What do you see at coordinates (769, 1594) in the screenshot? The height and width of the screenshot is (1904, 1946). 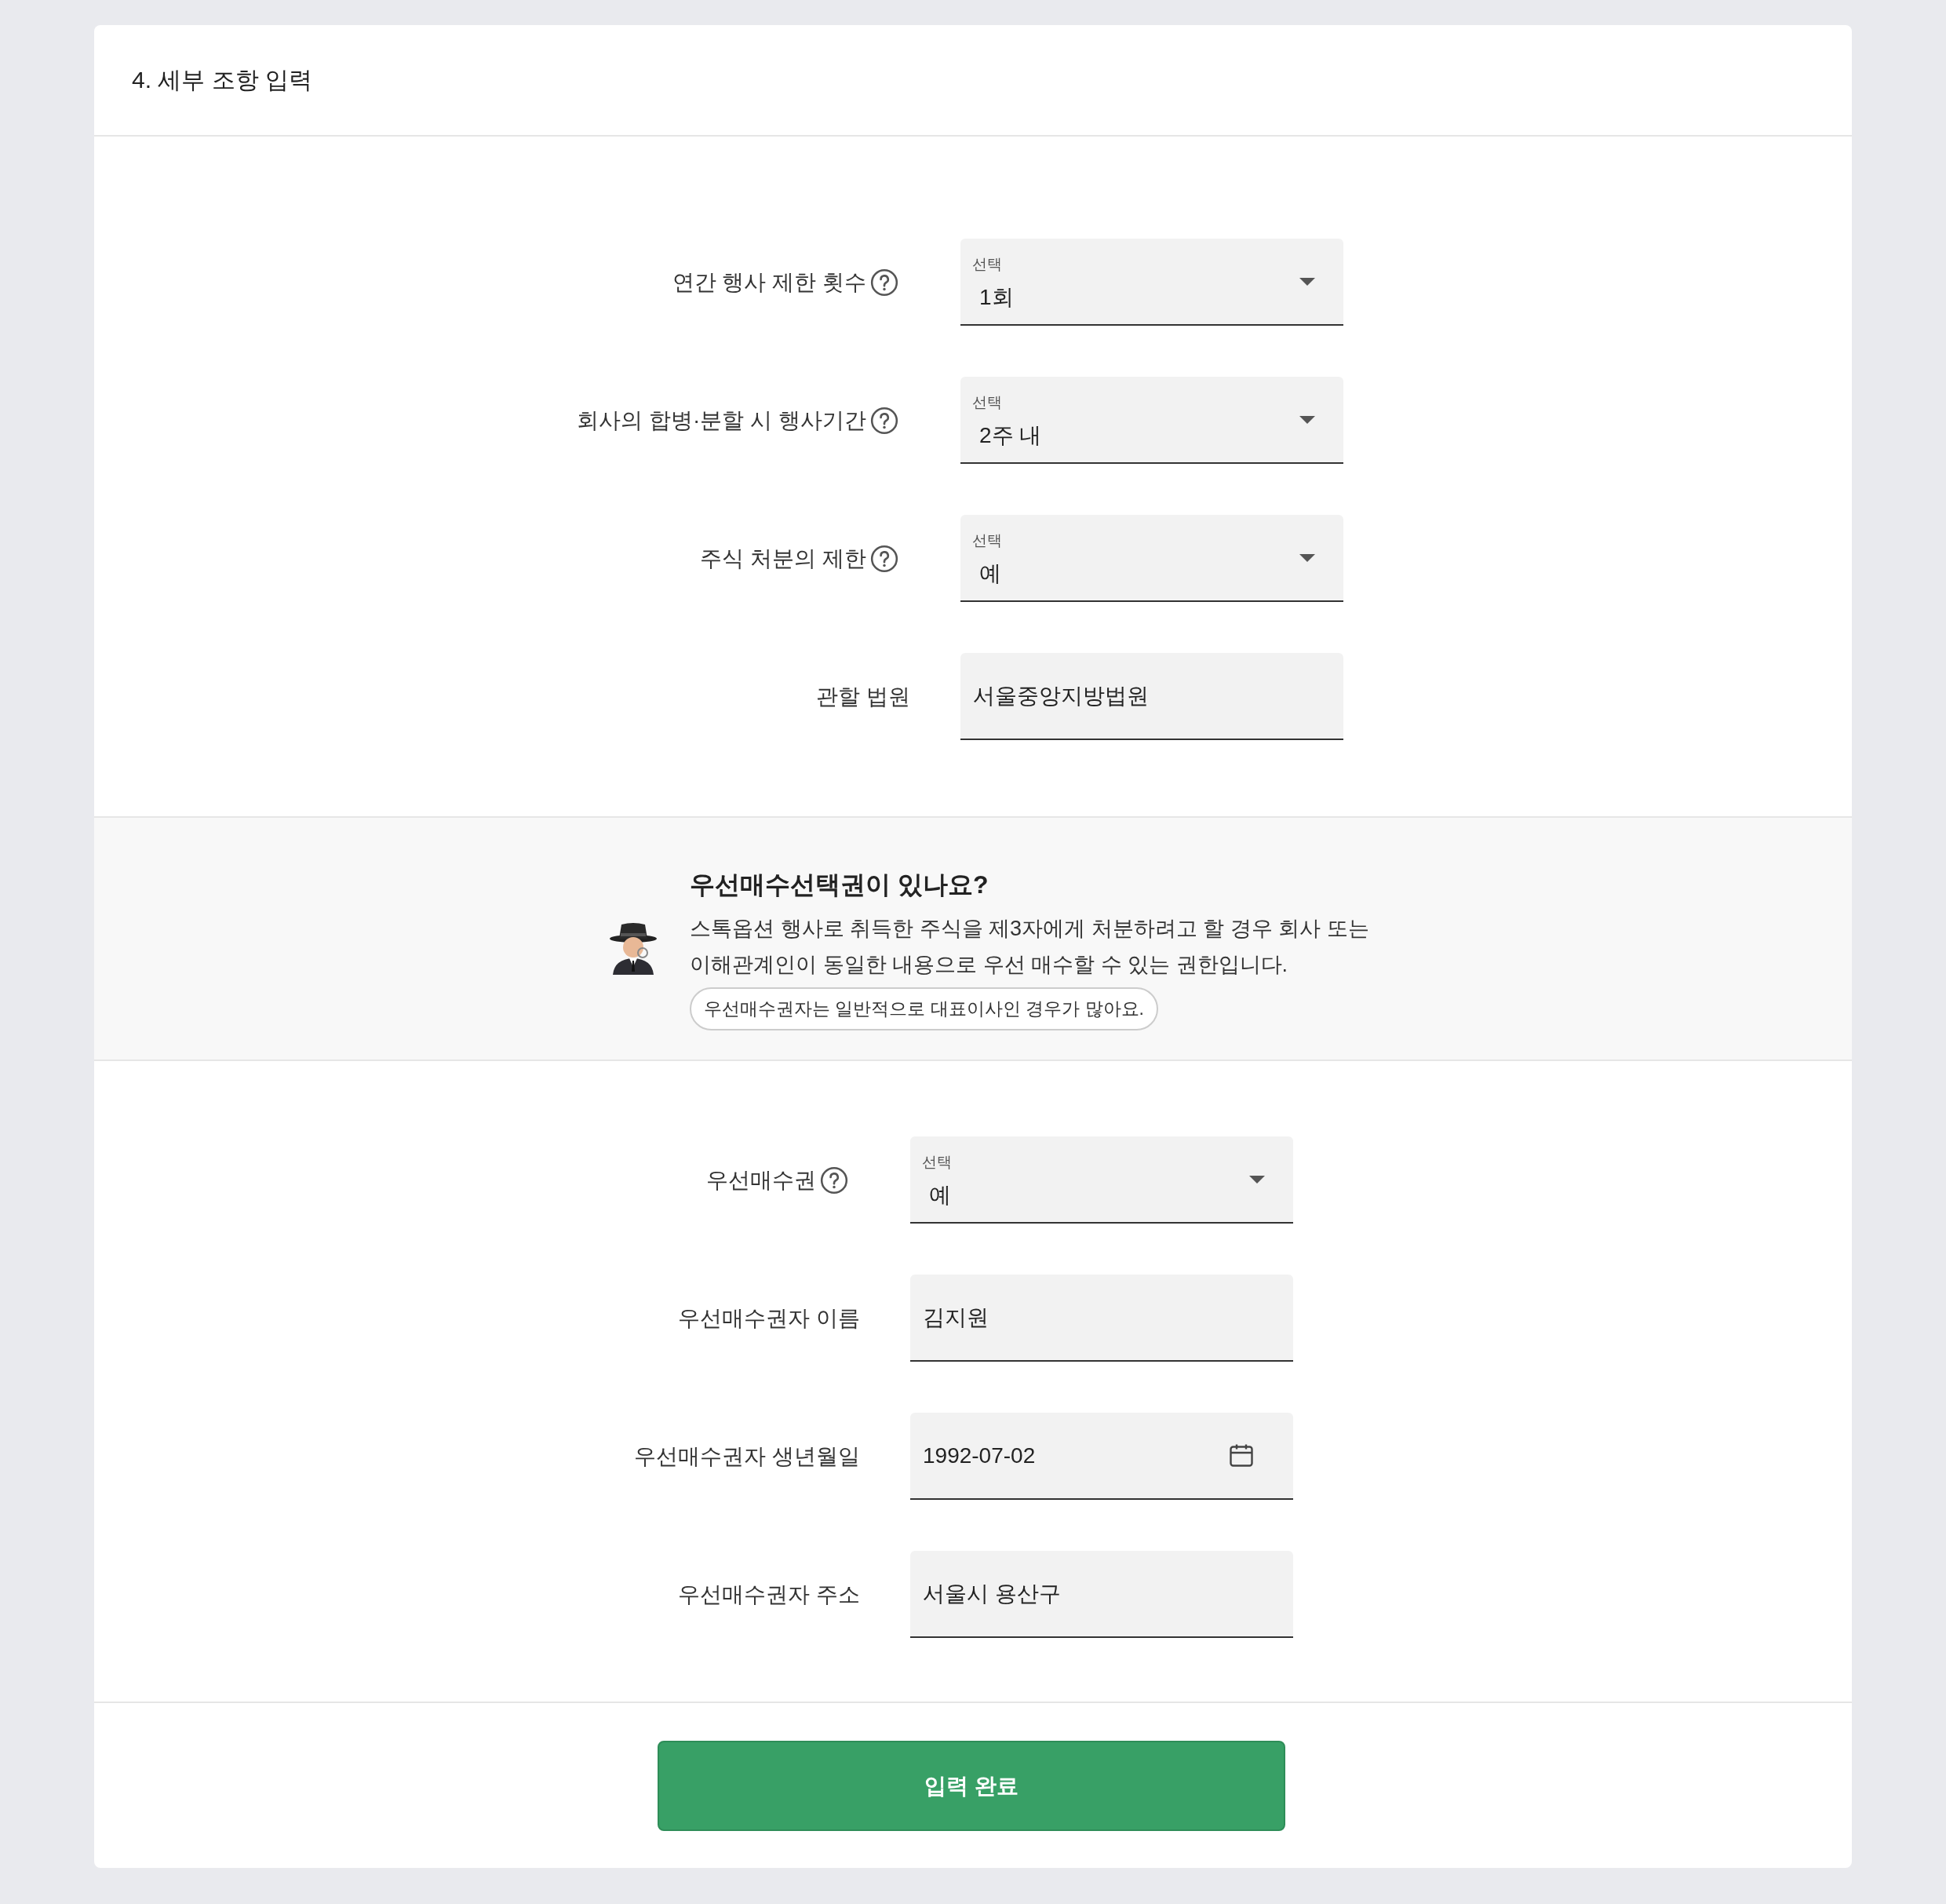 I see `field-label: 우선매수권자 주소` at bounding box center [769, 1594].